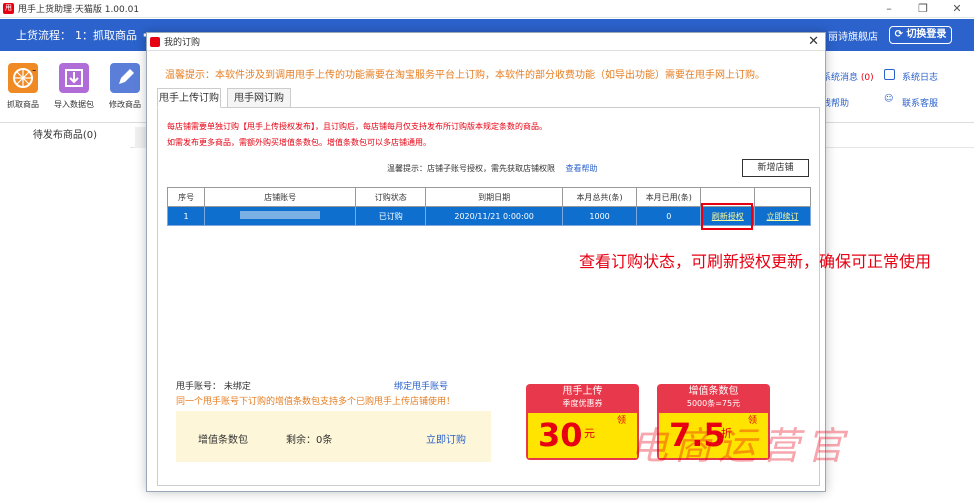 The image size is (974, 503). I want to click on grab-dropdown-icon: -, so click(34, 70).